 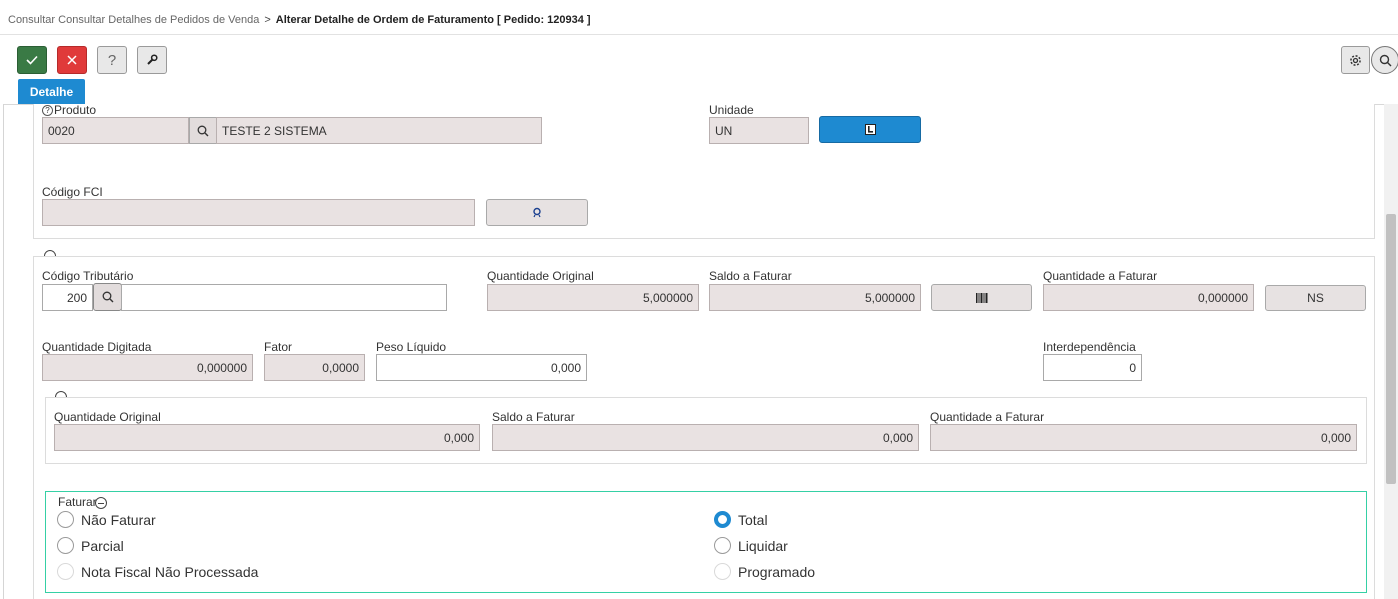 What do you see at coordinates (1100, 276) in the screenshot?
I see `quantidade-a-faturar-label: Quantidade a Faturar` at bounding box center [1100, 276].